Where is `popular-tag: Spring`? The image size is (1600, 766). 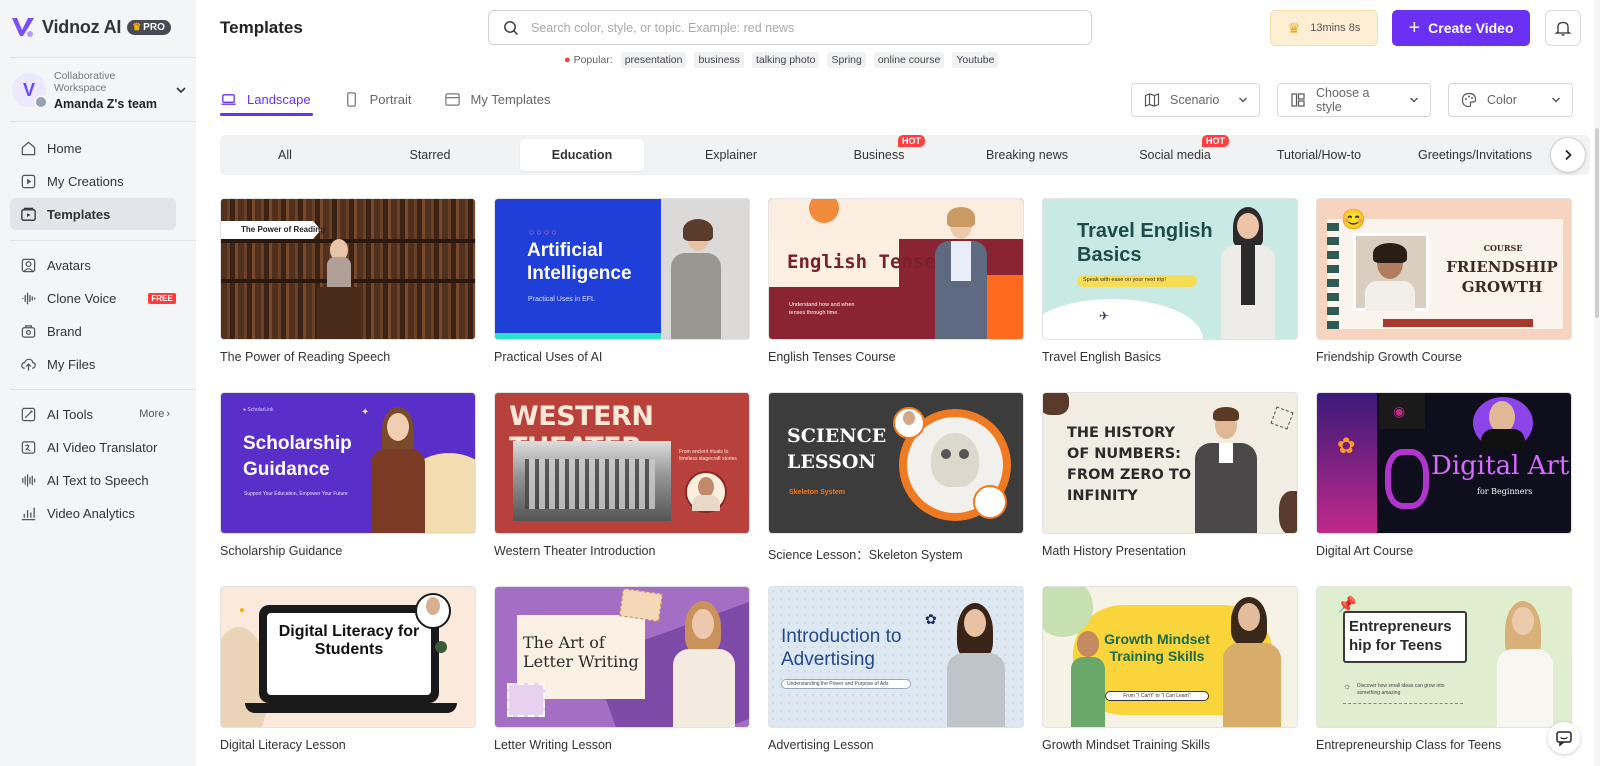
popular-tag: Spring is located at coordinates (846, 60).